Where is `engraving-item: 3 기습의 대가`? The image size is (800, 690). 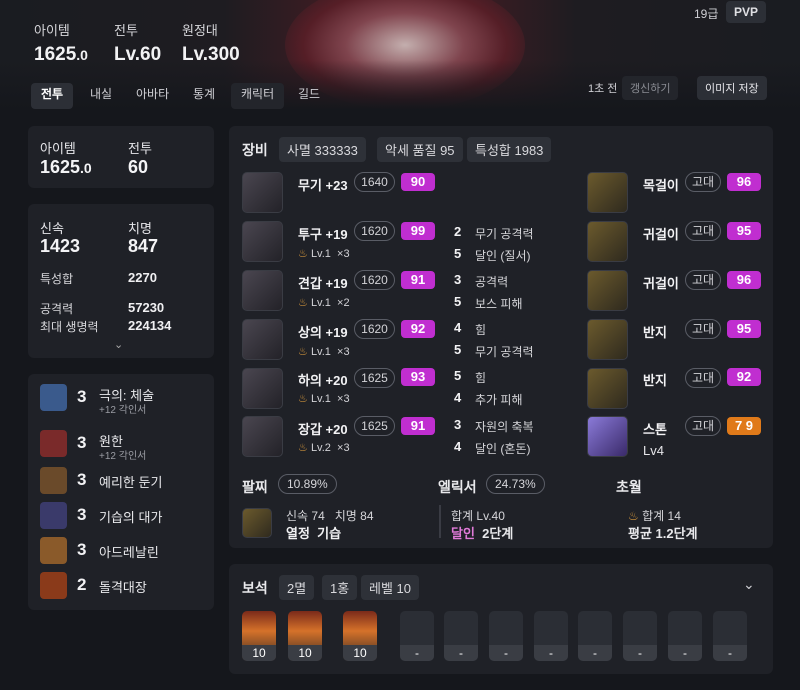 engraving-item: 3 기습의 대가 is located at coordinates (121, 515).